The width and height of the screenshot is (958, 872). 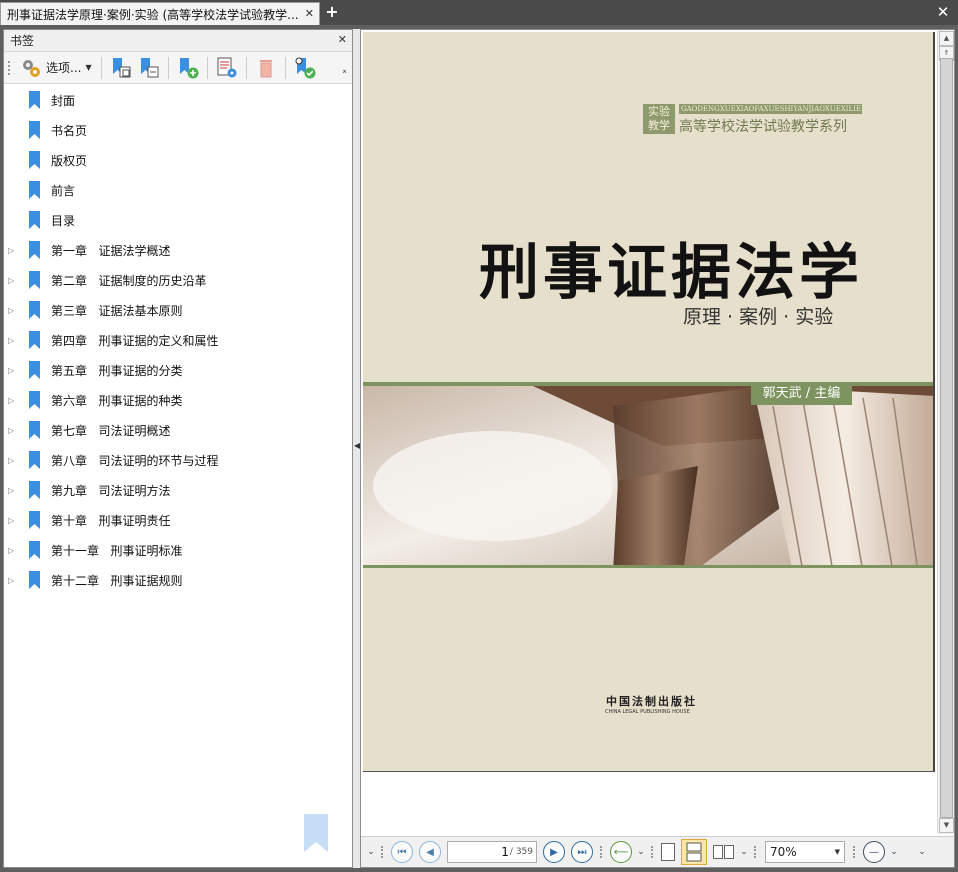 I want to click on series-pinyin: GAODENGXUEXIAOFAXUESHIYANJIAOXUEXILIE, so click(x=770, y=109).